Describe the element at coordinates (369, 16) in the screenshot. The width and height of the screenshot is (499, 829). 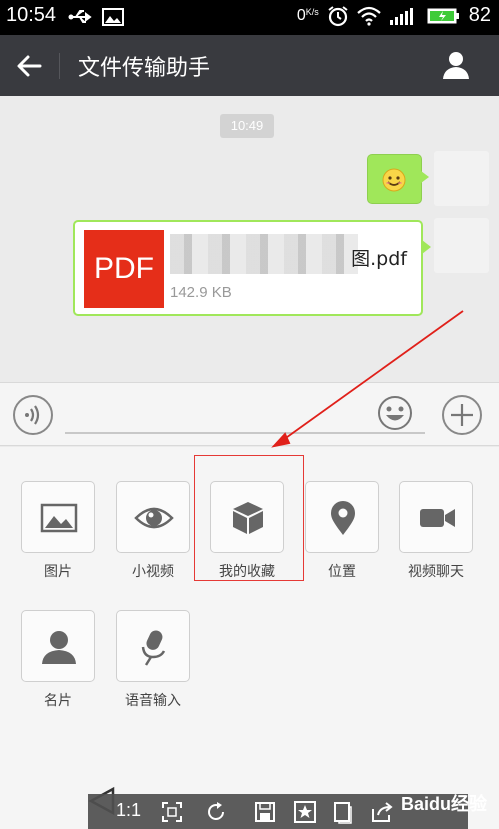
I see `wifi-icon` at that location.